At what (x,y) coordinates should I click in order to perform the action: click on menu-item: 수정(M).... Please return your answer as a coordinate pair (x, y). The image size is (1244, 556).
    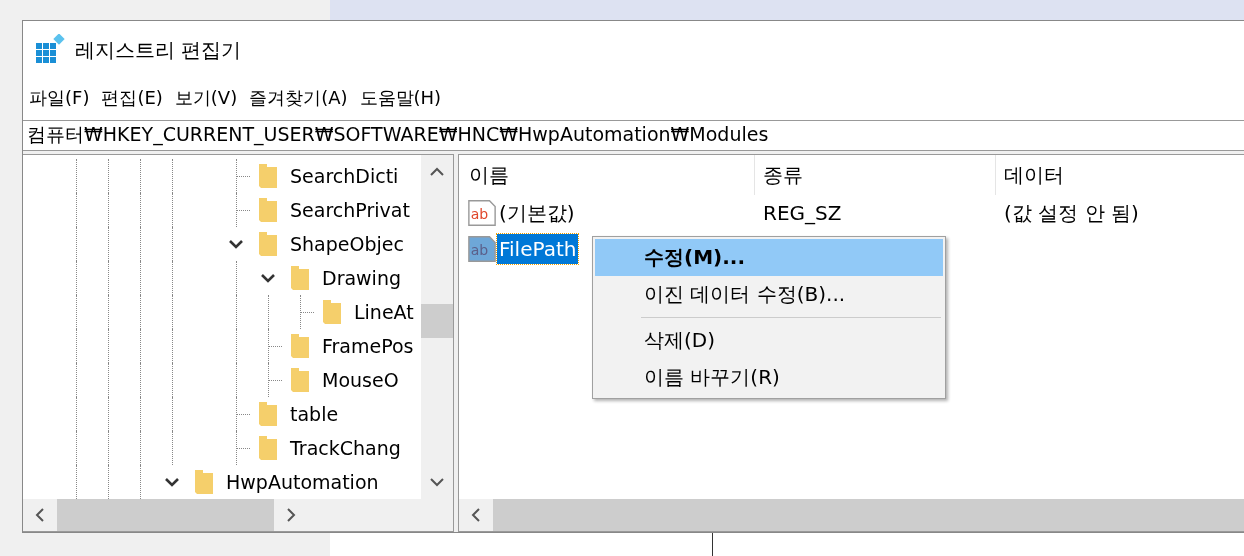
    Looking at the image, I should click on (769, 257).